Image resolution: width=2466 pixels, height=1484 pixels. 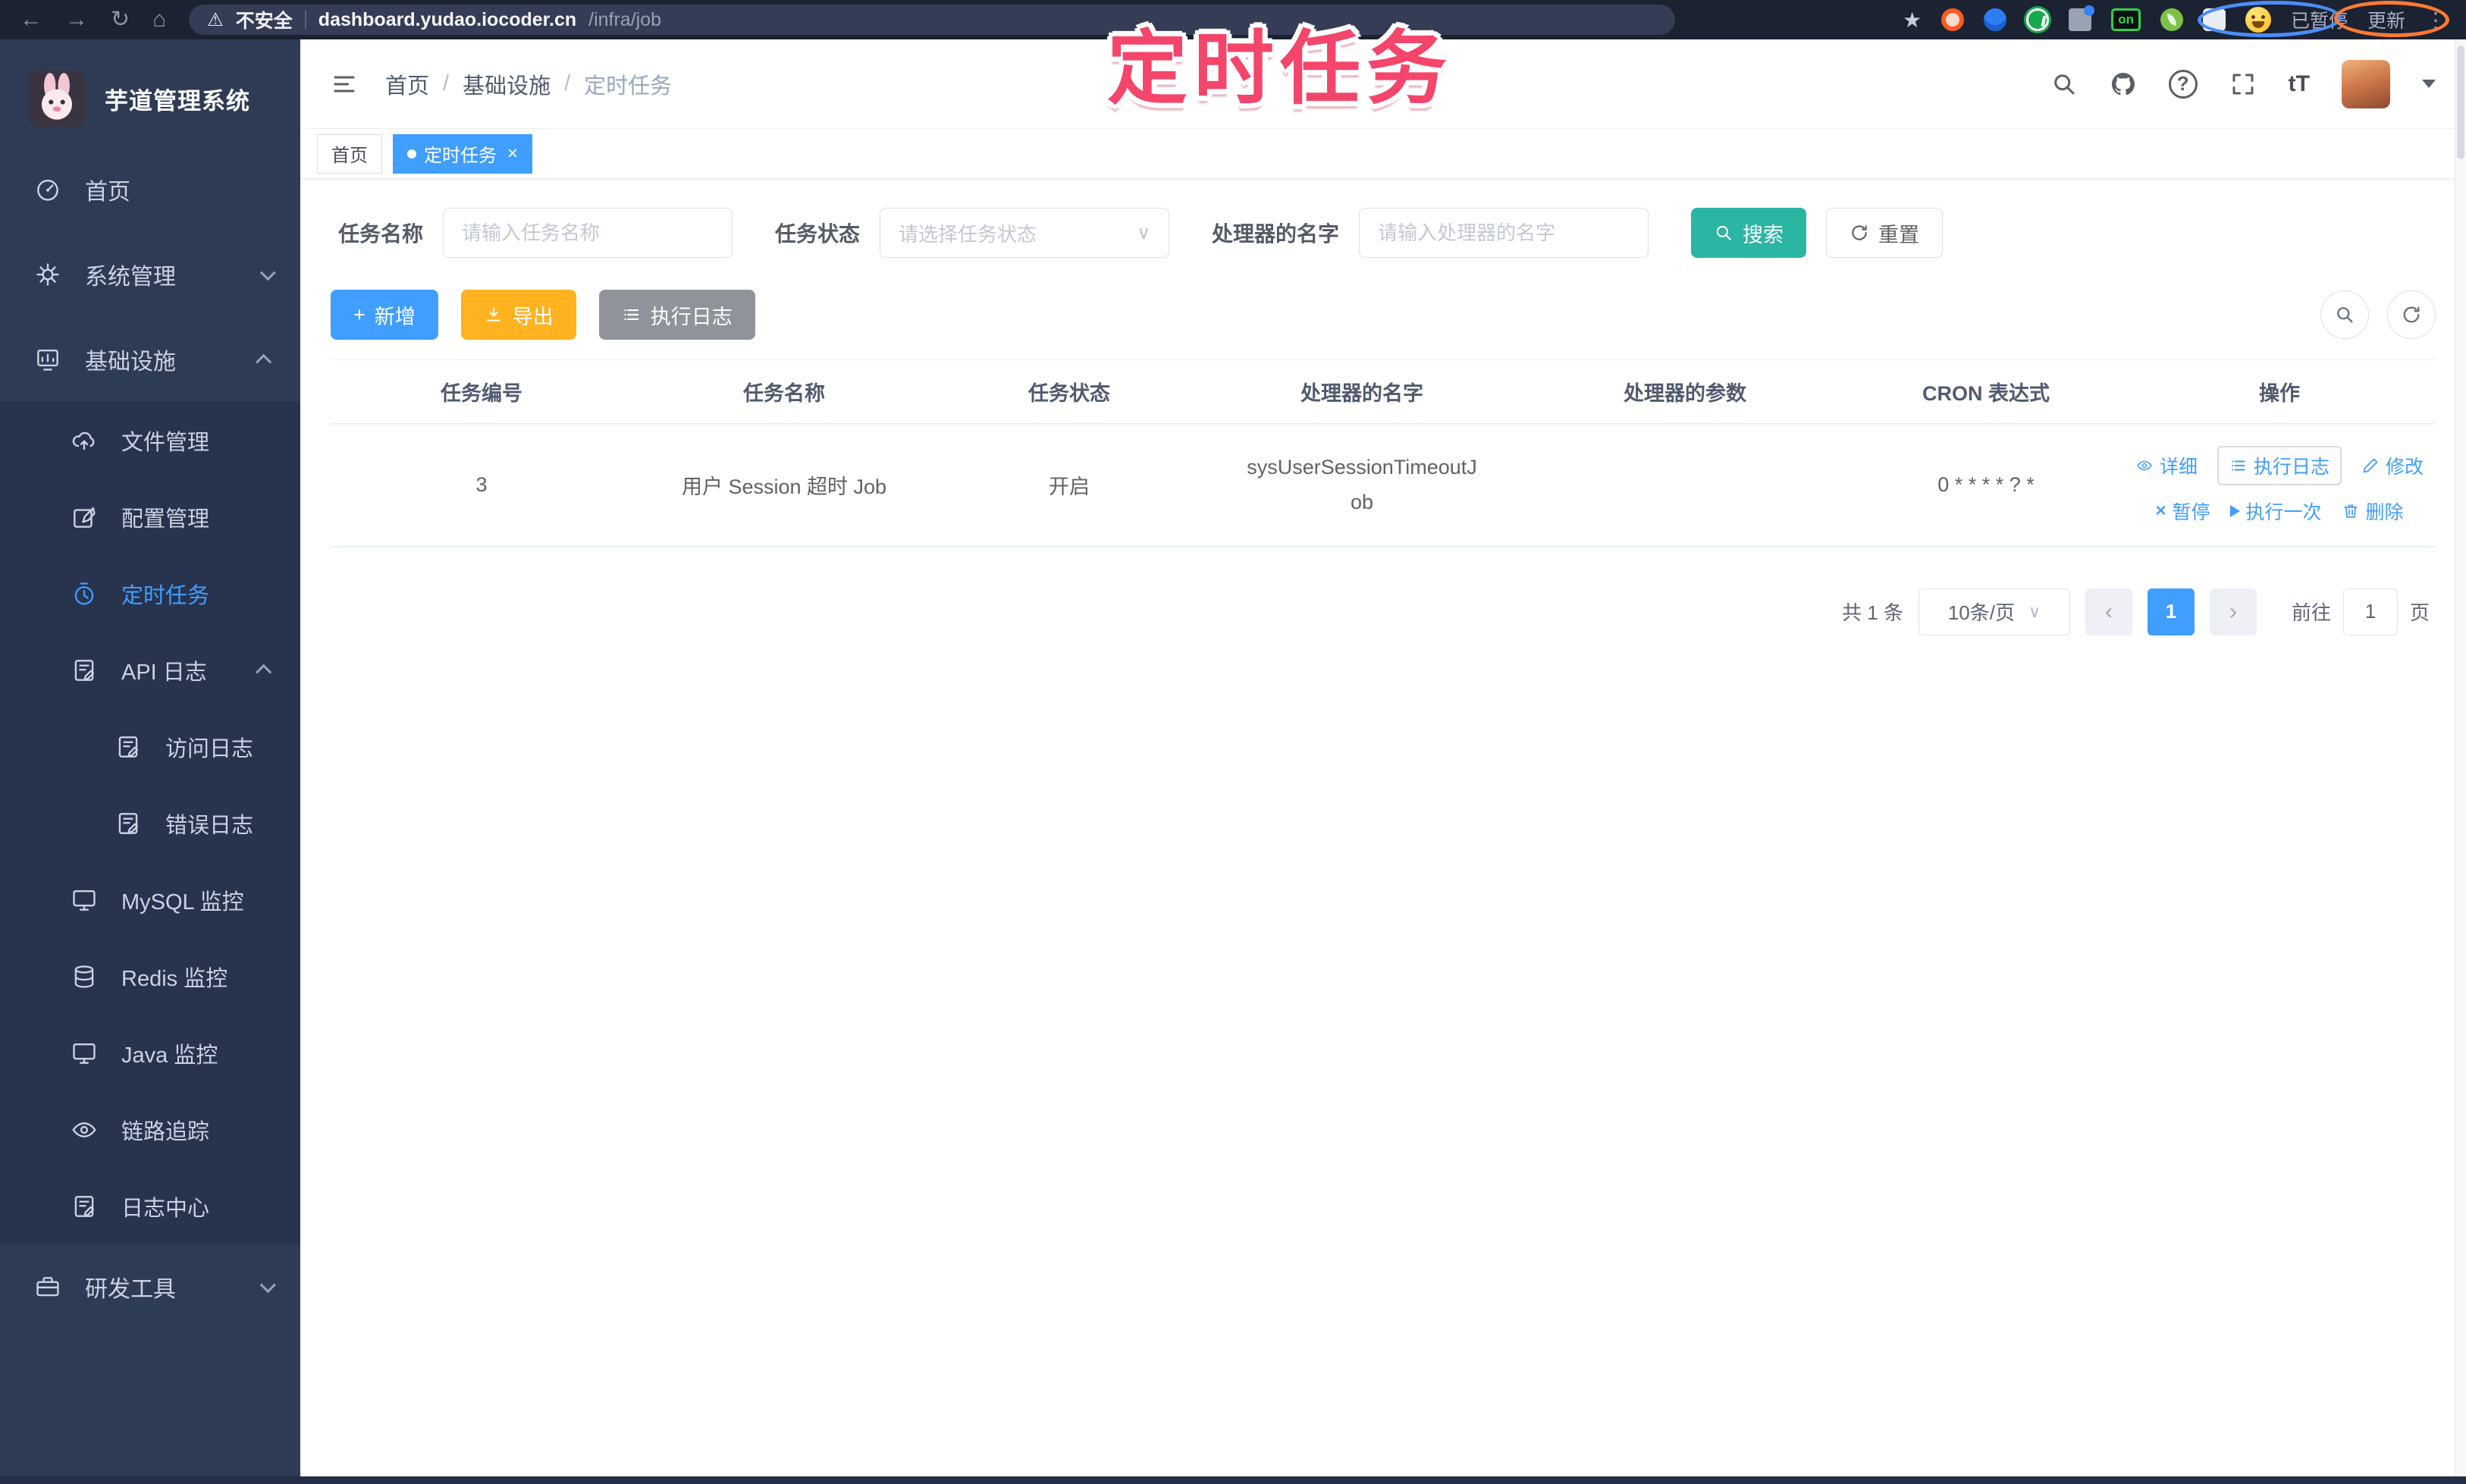 I want to click on address-divider, so click(x=305, y=20).